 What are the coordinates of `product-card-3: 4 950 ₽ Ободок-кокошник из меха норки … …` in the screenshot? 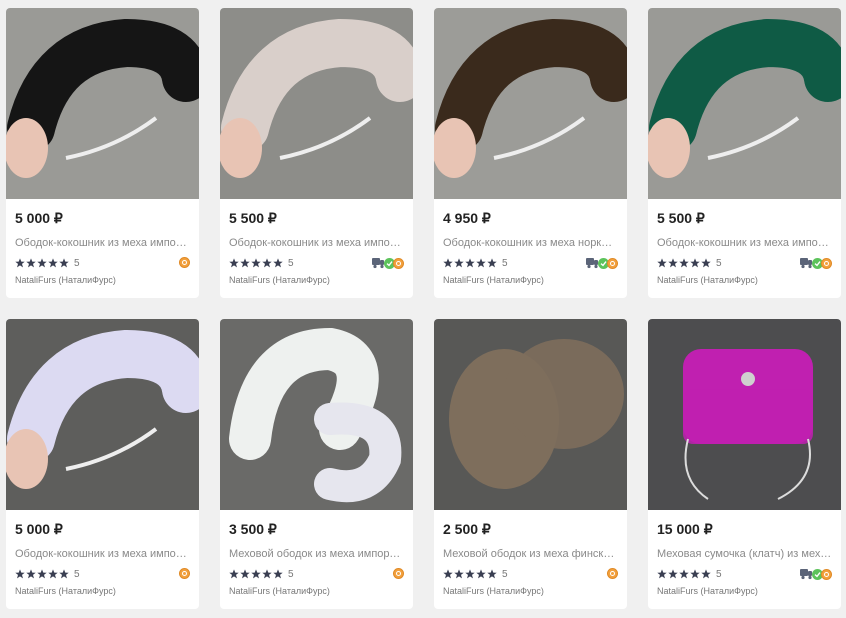 It's located at (530, 153).